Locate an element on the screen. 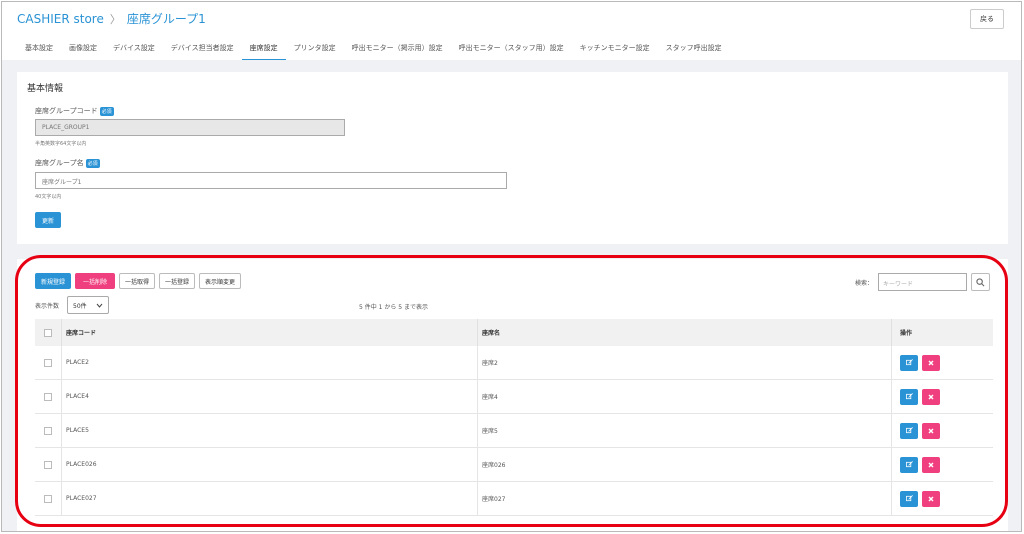 Image resolution: width=1024 pixels, height=534 pixels. card-title: 基本情報 is located at coordinates (45, 89).